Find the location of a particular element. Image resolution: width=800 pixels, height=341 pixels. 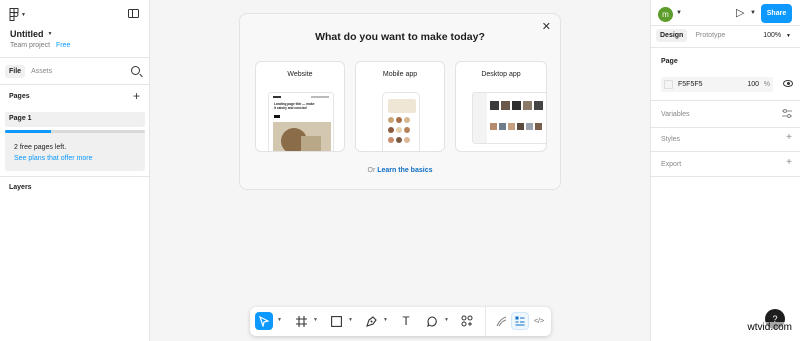

file-header: ▼ Untitled ▼ Team project Free is located at coordinates (74, 29).